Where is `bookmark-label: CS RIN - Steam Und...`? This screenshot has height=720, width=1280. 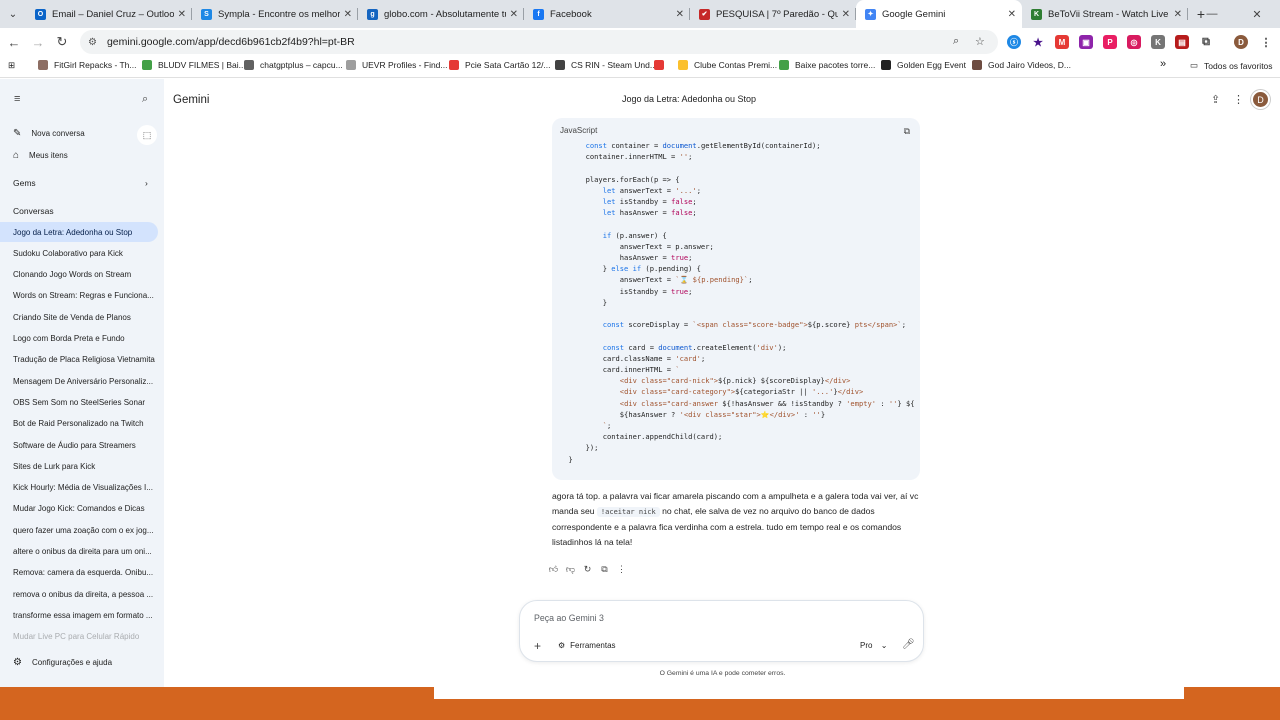
bookmark-label: CS RIN - Steam Und... is located at coordinates (614, 65).